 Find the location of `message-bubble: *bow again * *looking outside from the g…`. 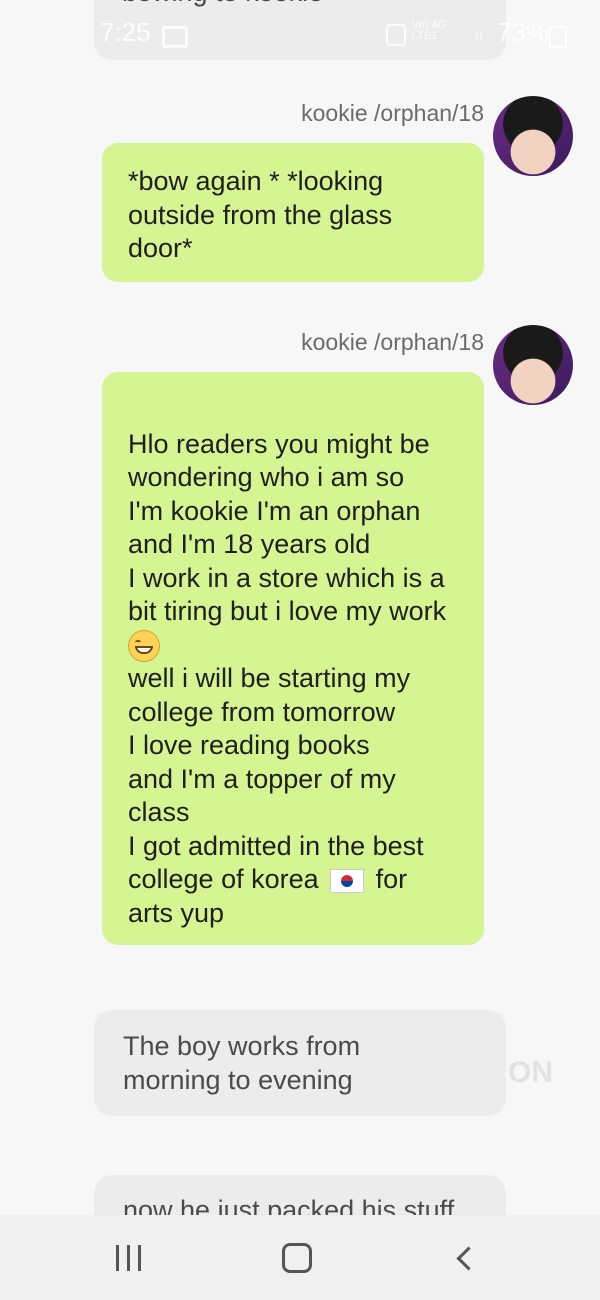

message-bubble: *bow again * *looking outside from the g… is located at coordinates (293, 212).